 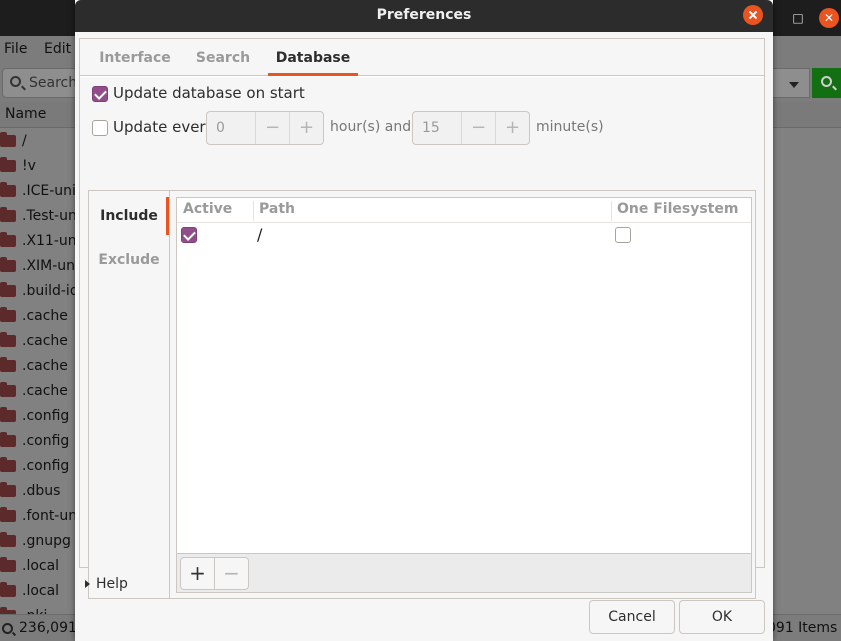 I want to click on maximize-icon: □, so click(x=798, y=18).